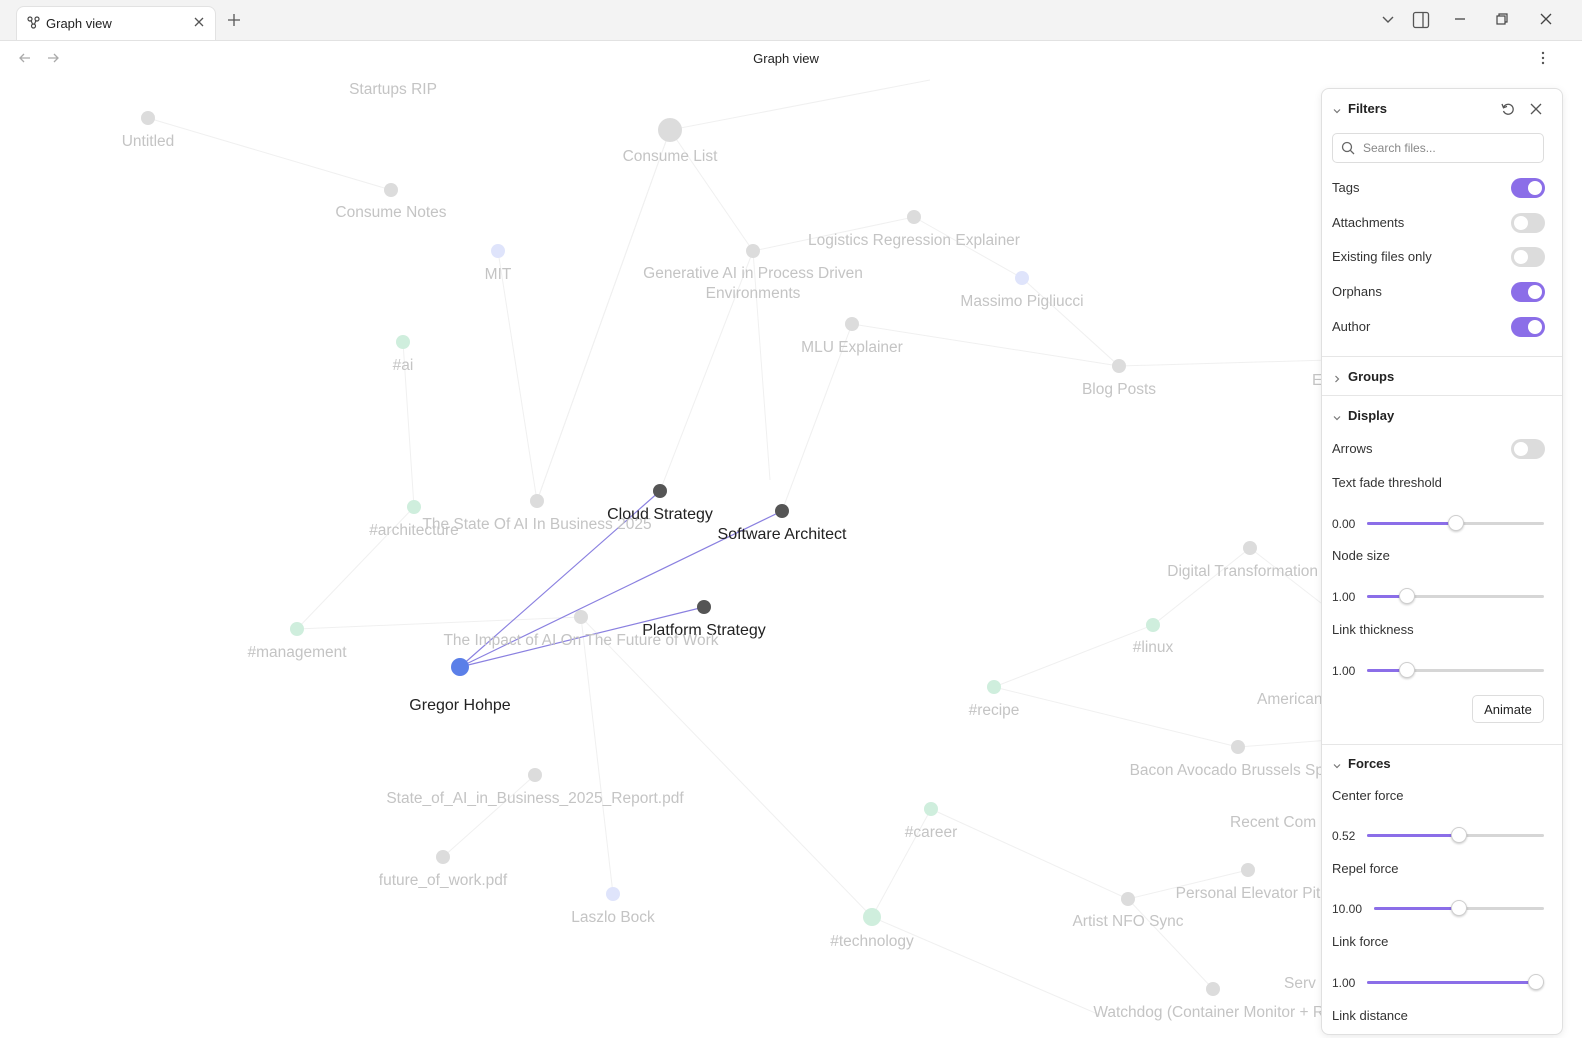  Describe the element at coordinates (1528, 449) in the screenshot. I see `arrows-toggle` at that location.